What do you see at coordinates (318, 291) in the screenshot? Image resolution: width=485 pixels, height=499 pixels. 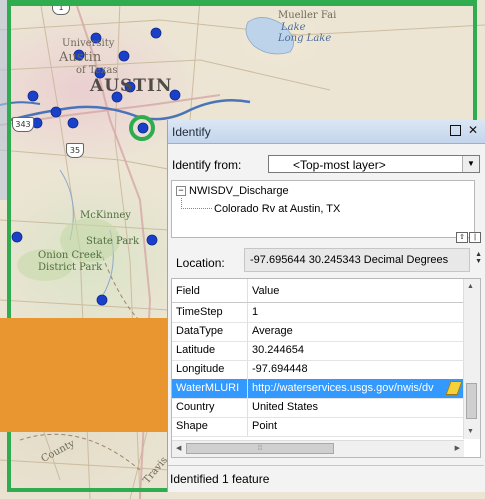 I see `grid-header: Field Value` at bounding box center [318, 291].